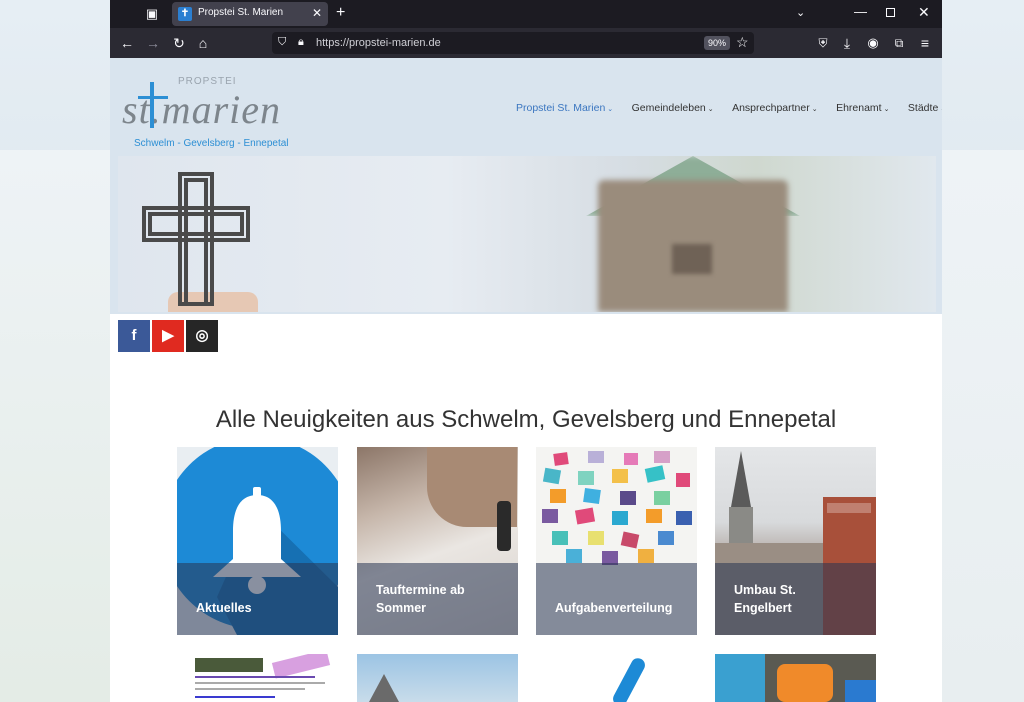  What do you see at coordinates (925, 43) in the screenshot?
I see `menu-icon: ≡` at bounding box center [925, 43].